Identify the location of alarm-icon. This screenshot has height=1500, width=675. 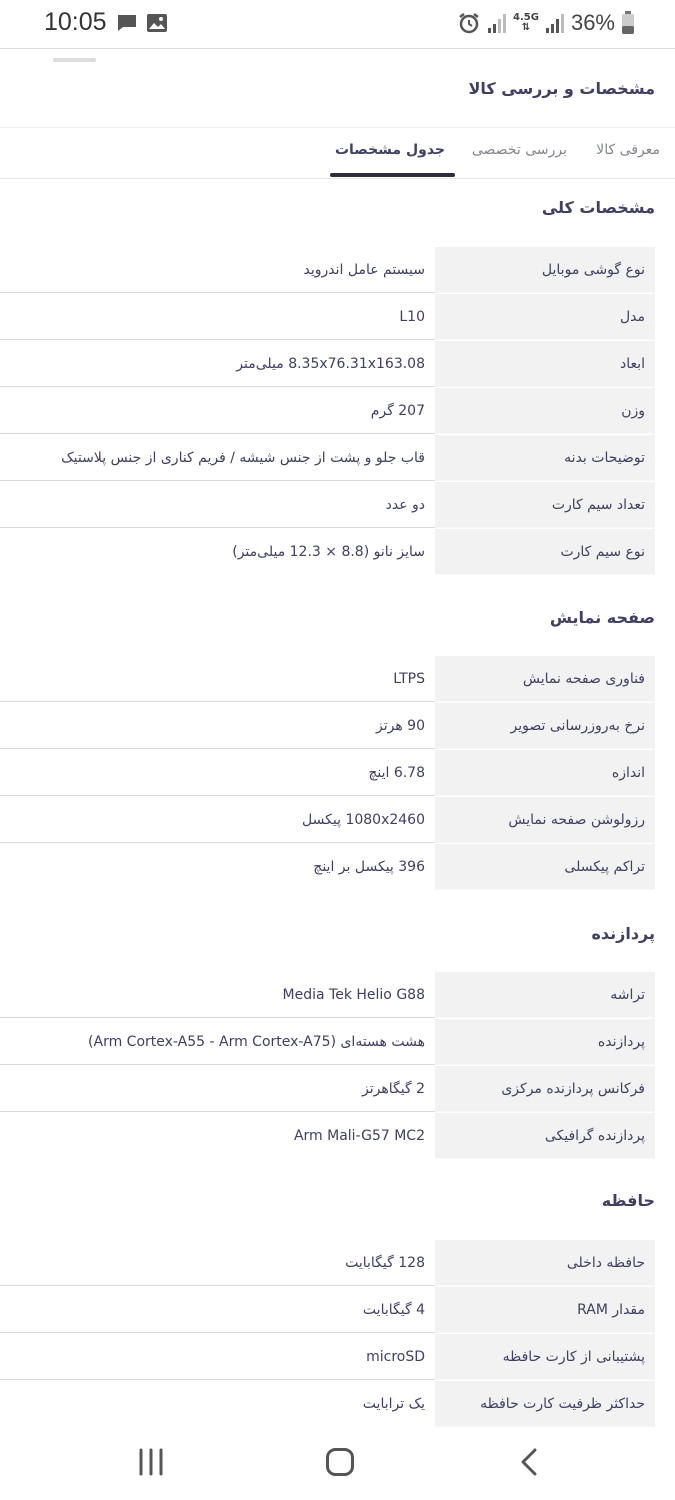
(469, 23).